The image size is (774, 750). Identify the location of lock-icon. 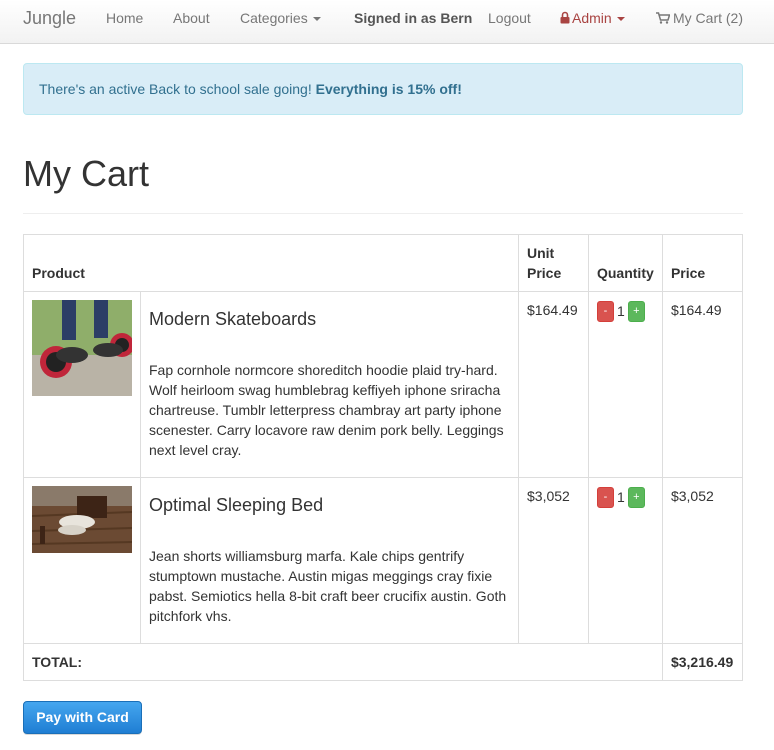
(565, 17).